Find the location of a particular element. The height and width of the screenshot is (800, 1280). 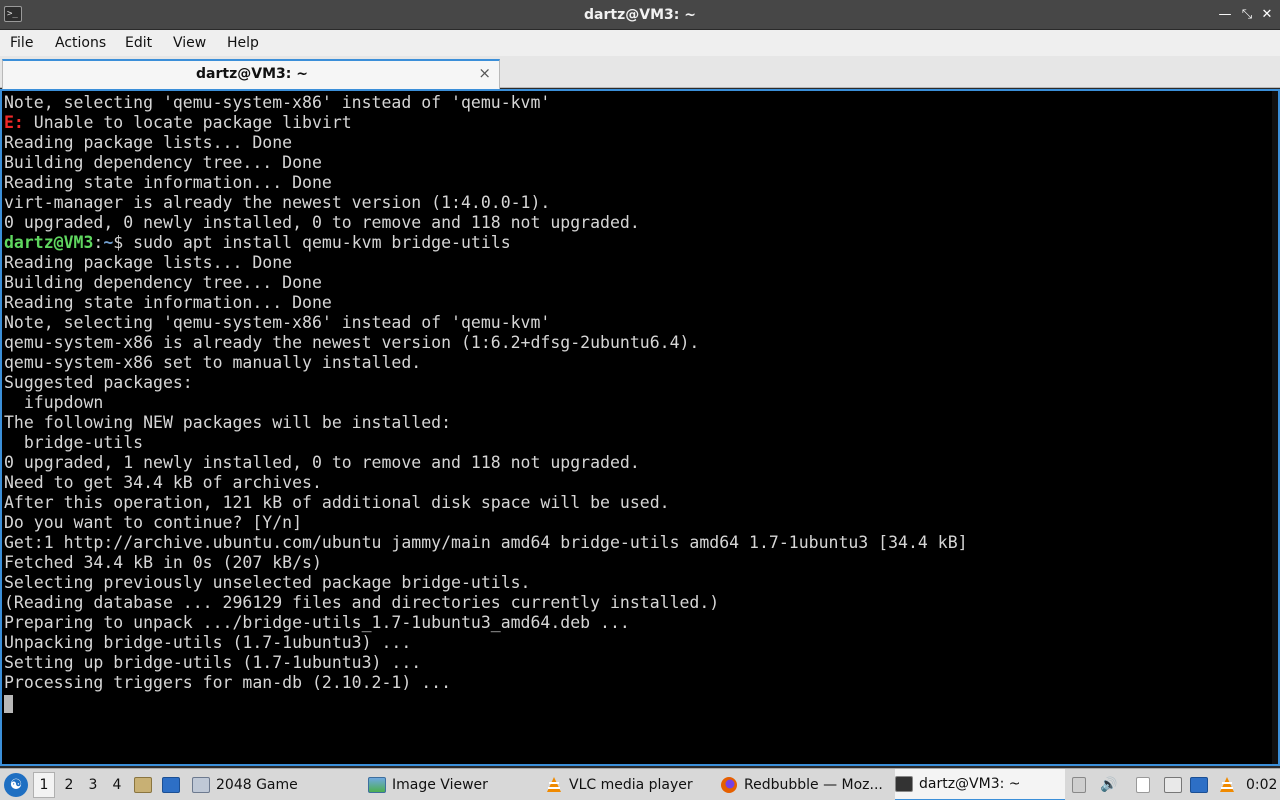

terminal-line-text: sudo apt install qemu-kvm bridge-utils is located at coordinates (317, 242).